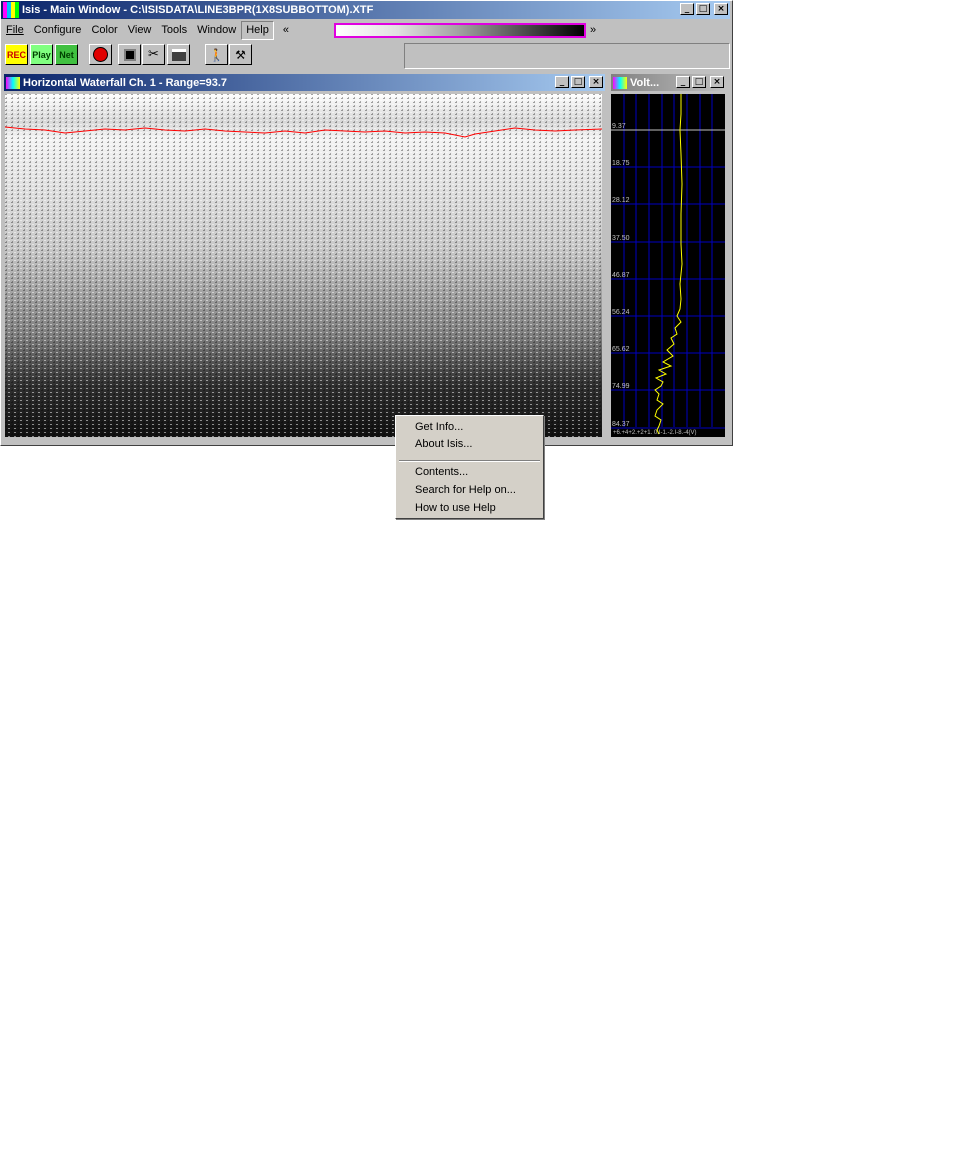 The height and width of the screenshot is (1158, 954). I want to click on tools-button: ⚒, so click(240, 54).